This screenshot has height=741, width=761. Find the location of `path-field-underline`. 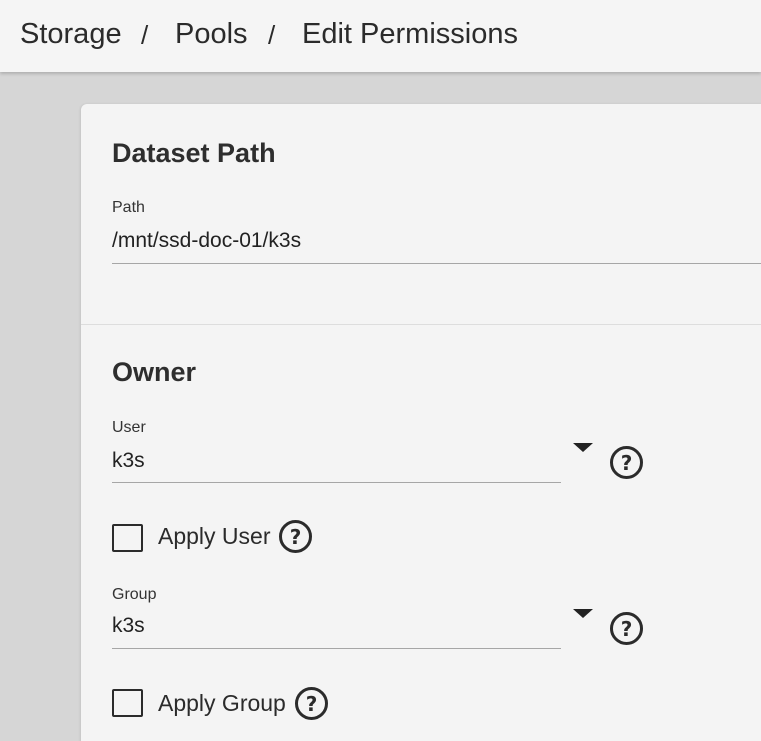

path-field-underline is located at coordinates (436, 263).